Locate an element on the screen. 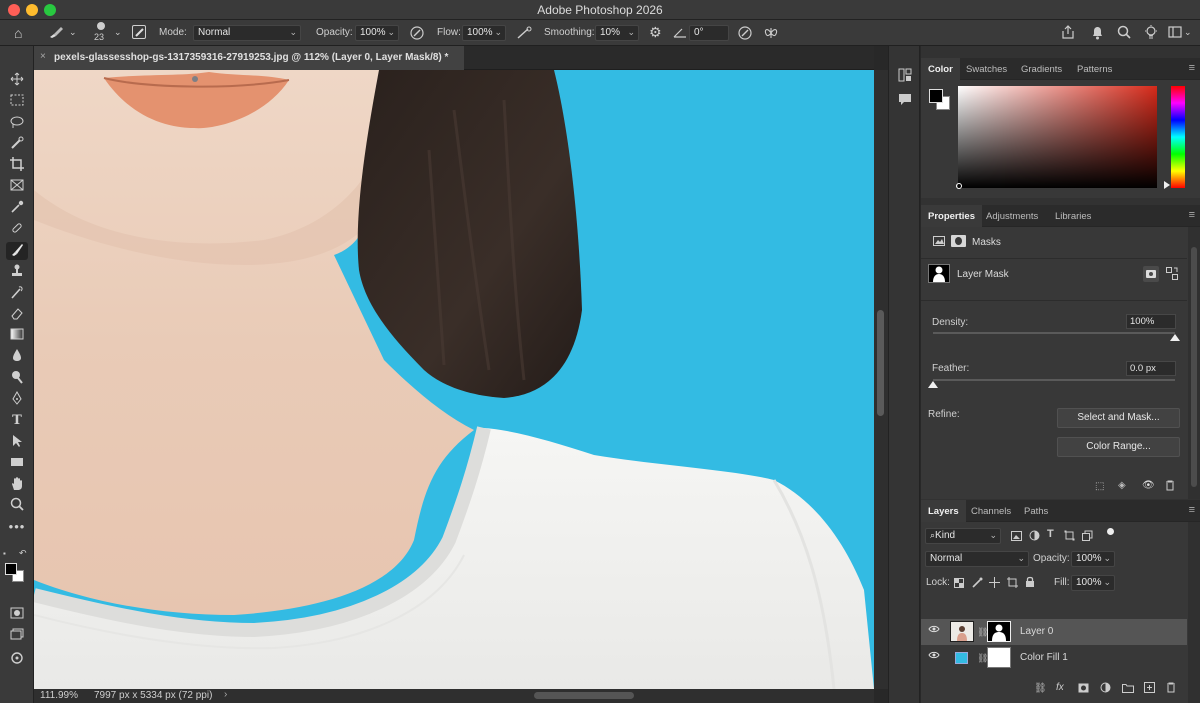 The width and height of the screenshot is (1200, 703). feather-input: 0.0 px is located at coordinates (1151, 368).